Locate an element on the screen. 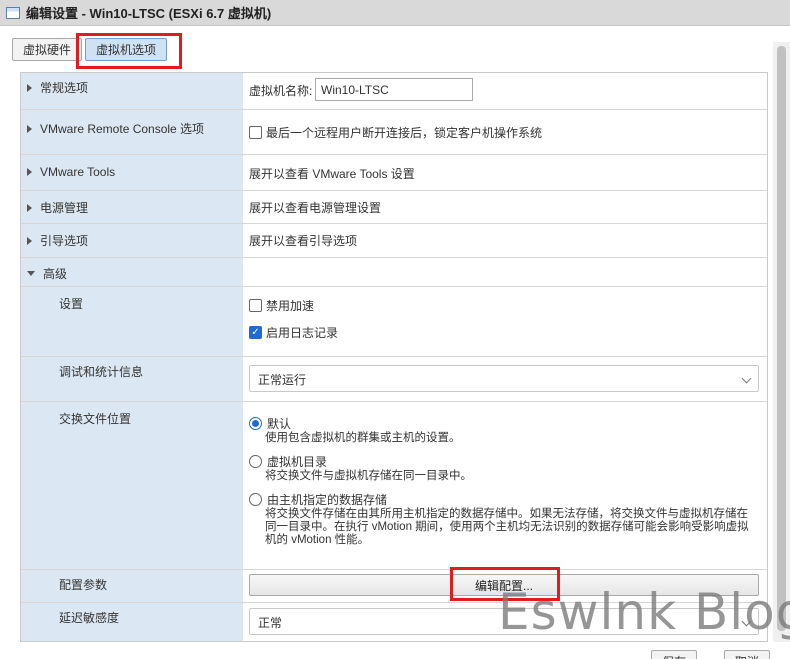  section-power: 电源管理 is located at coordinates (57, 207).